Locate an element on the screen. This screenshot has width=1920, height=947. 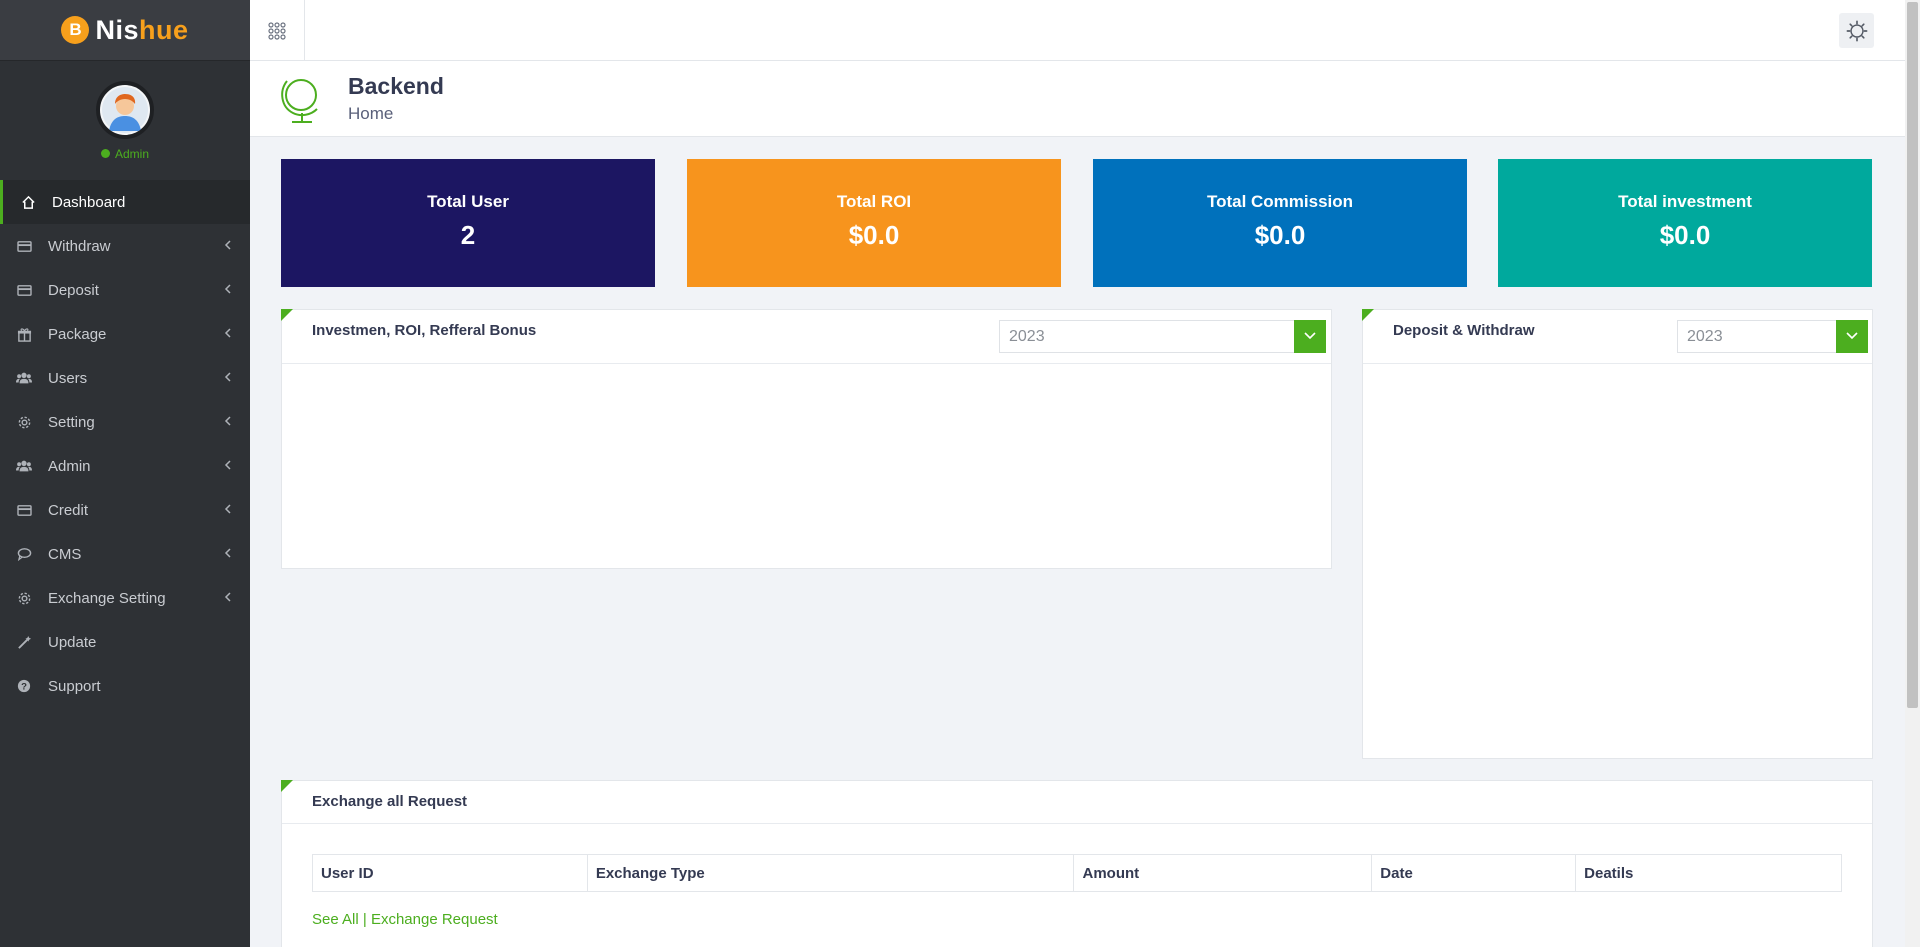
panel-header: Investmen, ROI, Refferal Bonus 2023 is located at coordinates (806, 337).